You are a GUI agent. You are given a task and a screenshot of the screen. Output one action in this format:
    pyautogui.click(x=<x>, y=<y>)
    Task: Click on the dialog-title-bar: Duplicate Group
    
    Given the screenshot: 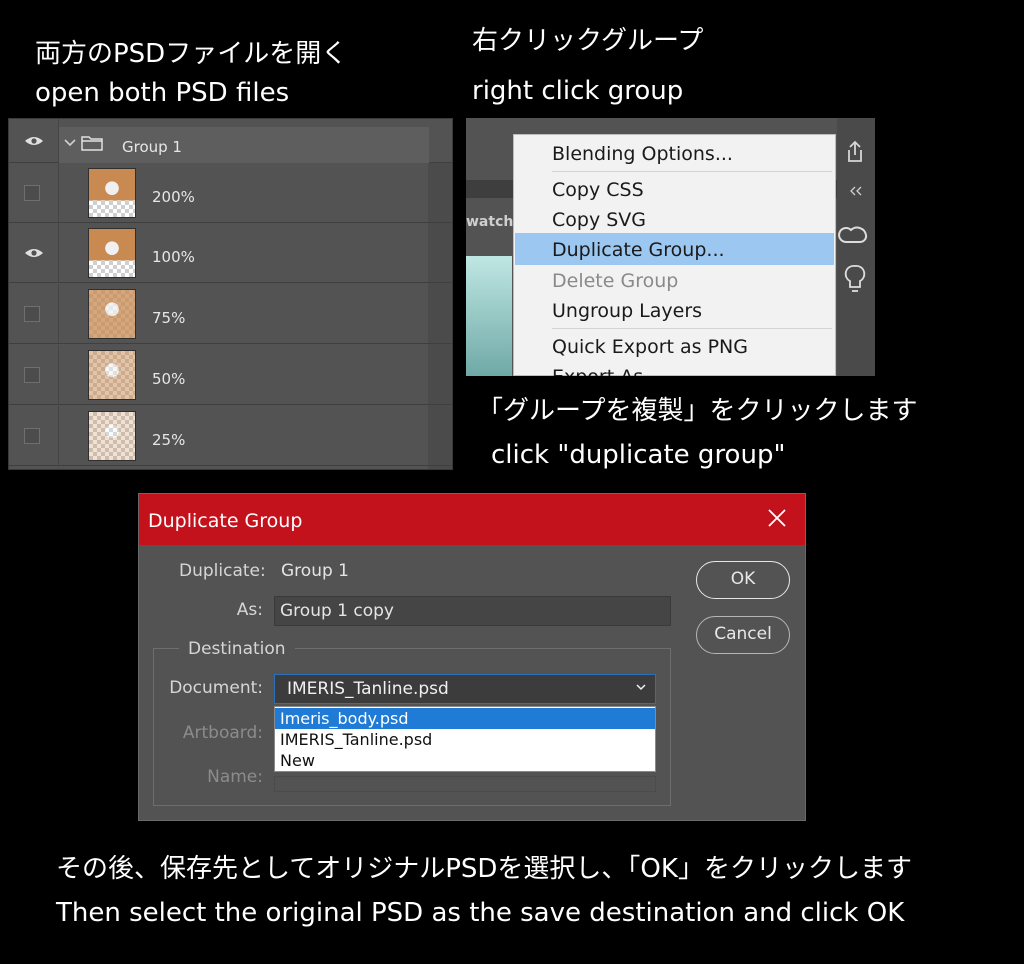 What is the action you would take?
    pyautogui.click(x=472, y=519)
    